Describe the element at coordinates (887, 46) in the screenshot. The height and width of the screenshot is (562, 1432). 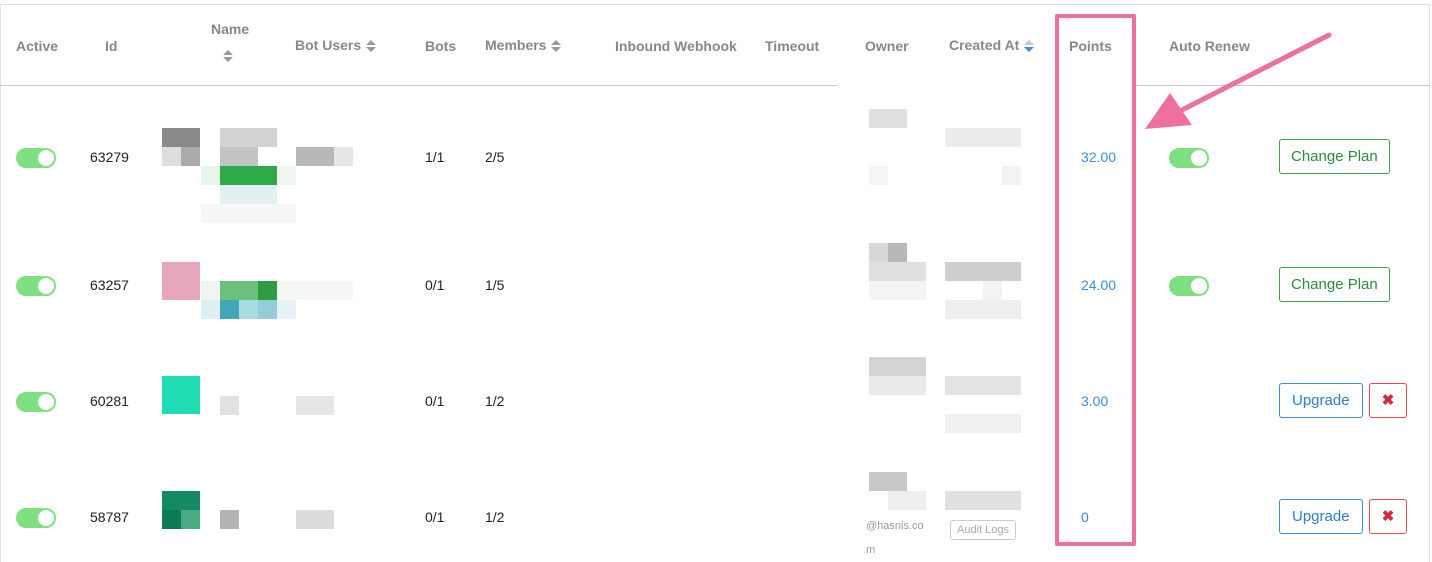
I see `col-owner: Owner` at that location.